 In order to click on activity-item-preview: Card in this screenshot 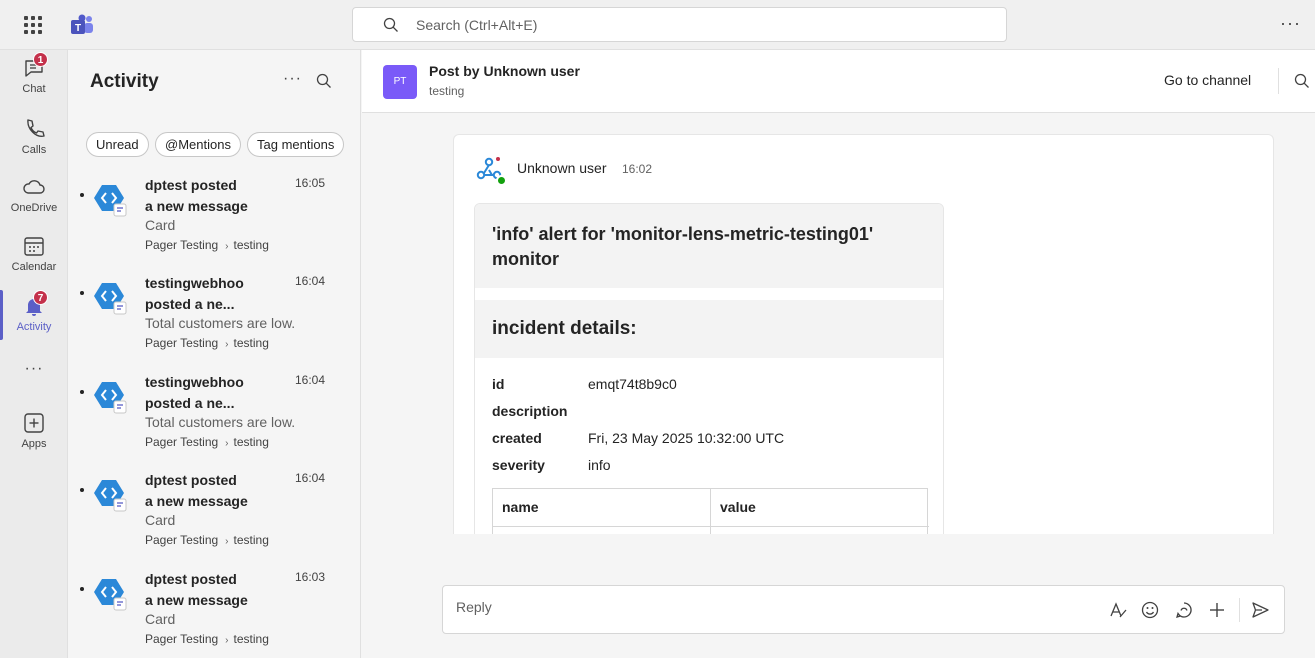, I will do `click(160, 619)`.